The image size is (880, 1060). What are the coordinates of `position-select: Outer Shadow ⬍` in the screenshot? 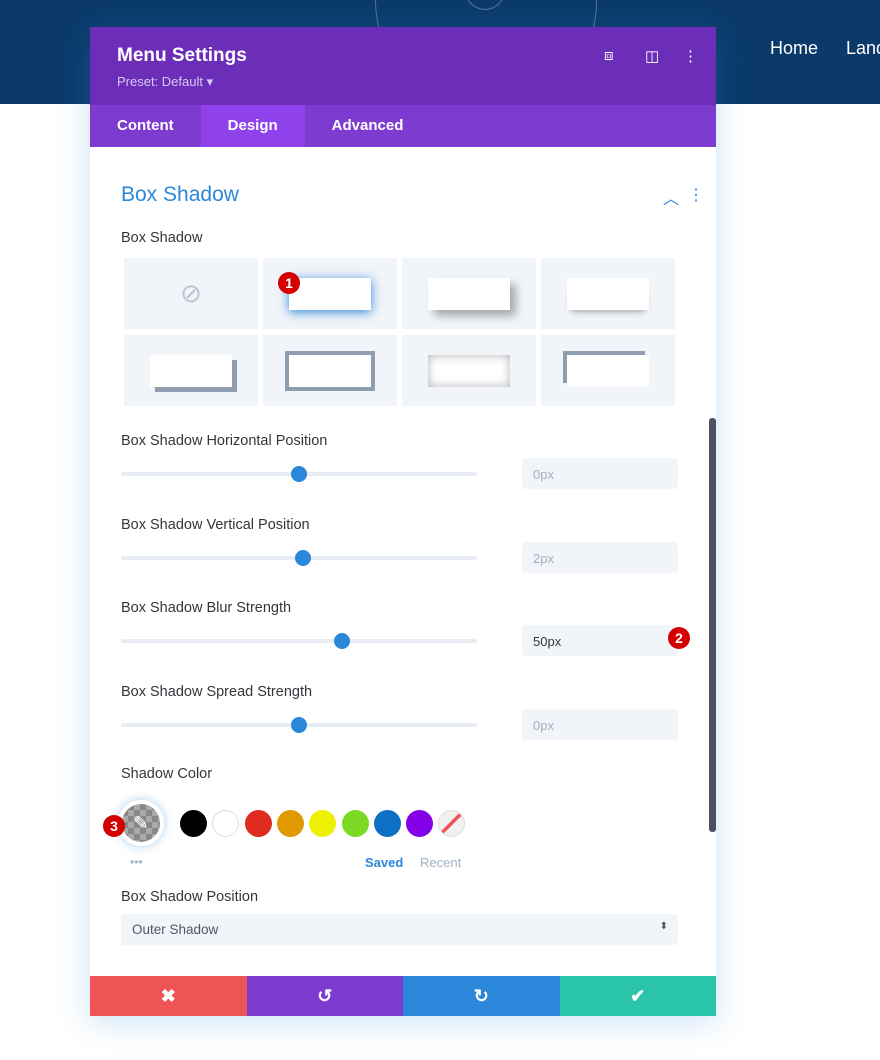 It's located at (399, 929).